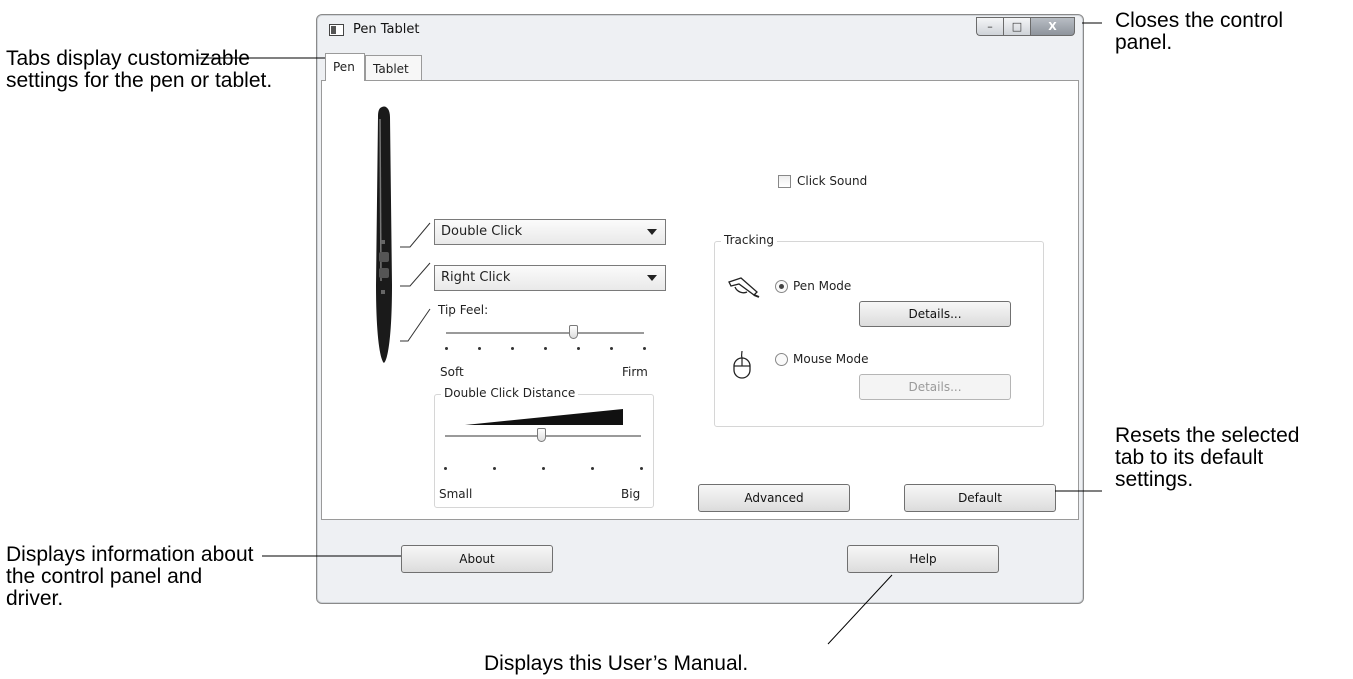  I want to click on default-button: Default, so click(980, 498).